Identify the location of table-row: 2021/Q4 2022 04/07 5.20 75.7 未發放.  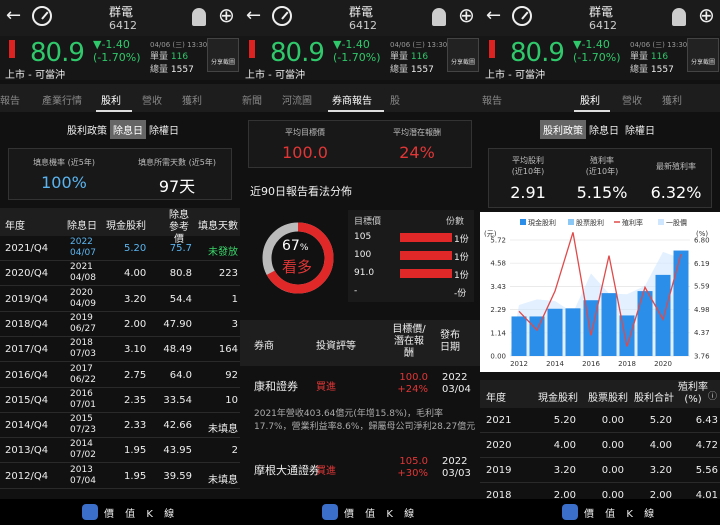
(120, 248).